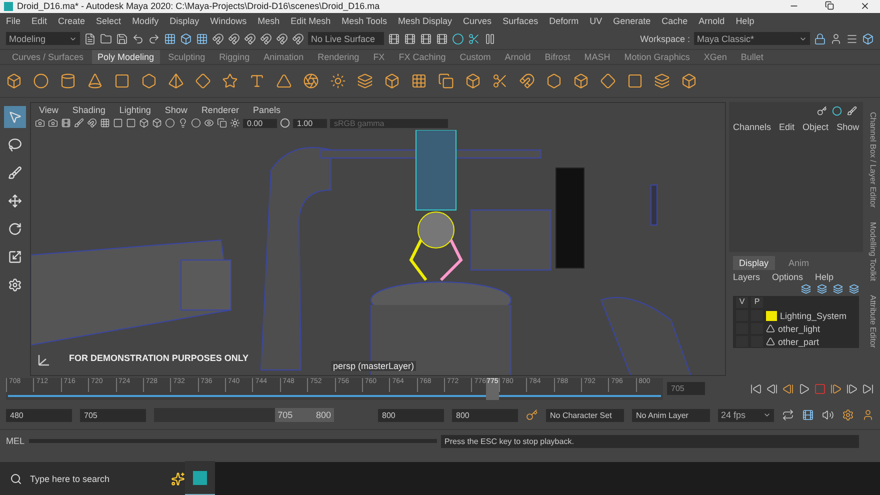  Describe the element at coordinates (532, 415) in the screenshot. I see `key-icon` at that location.